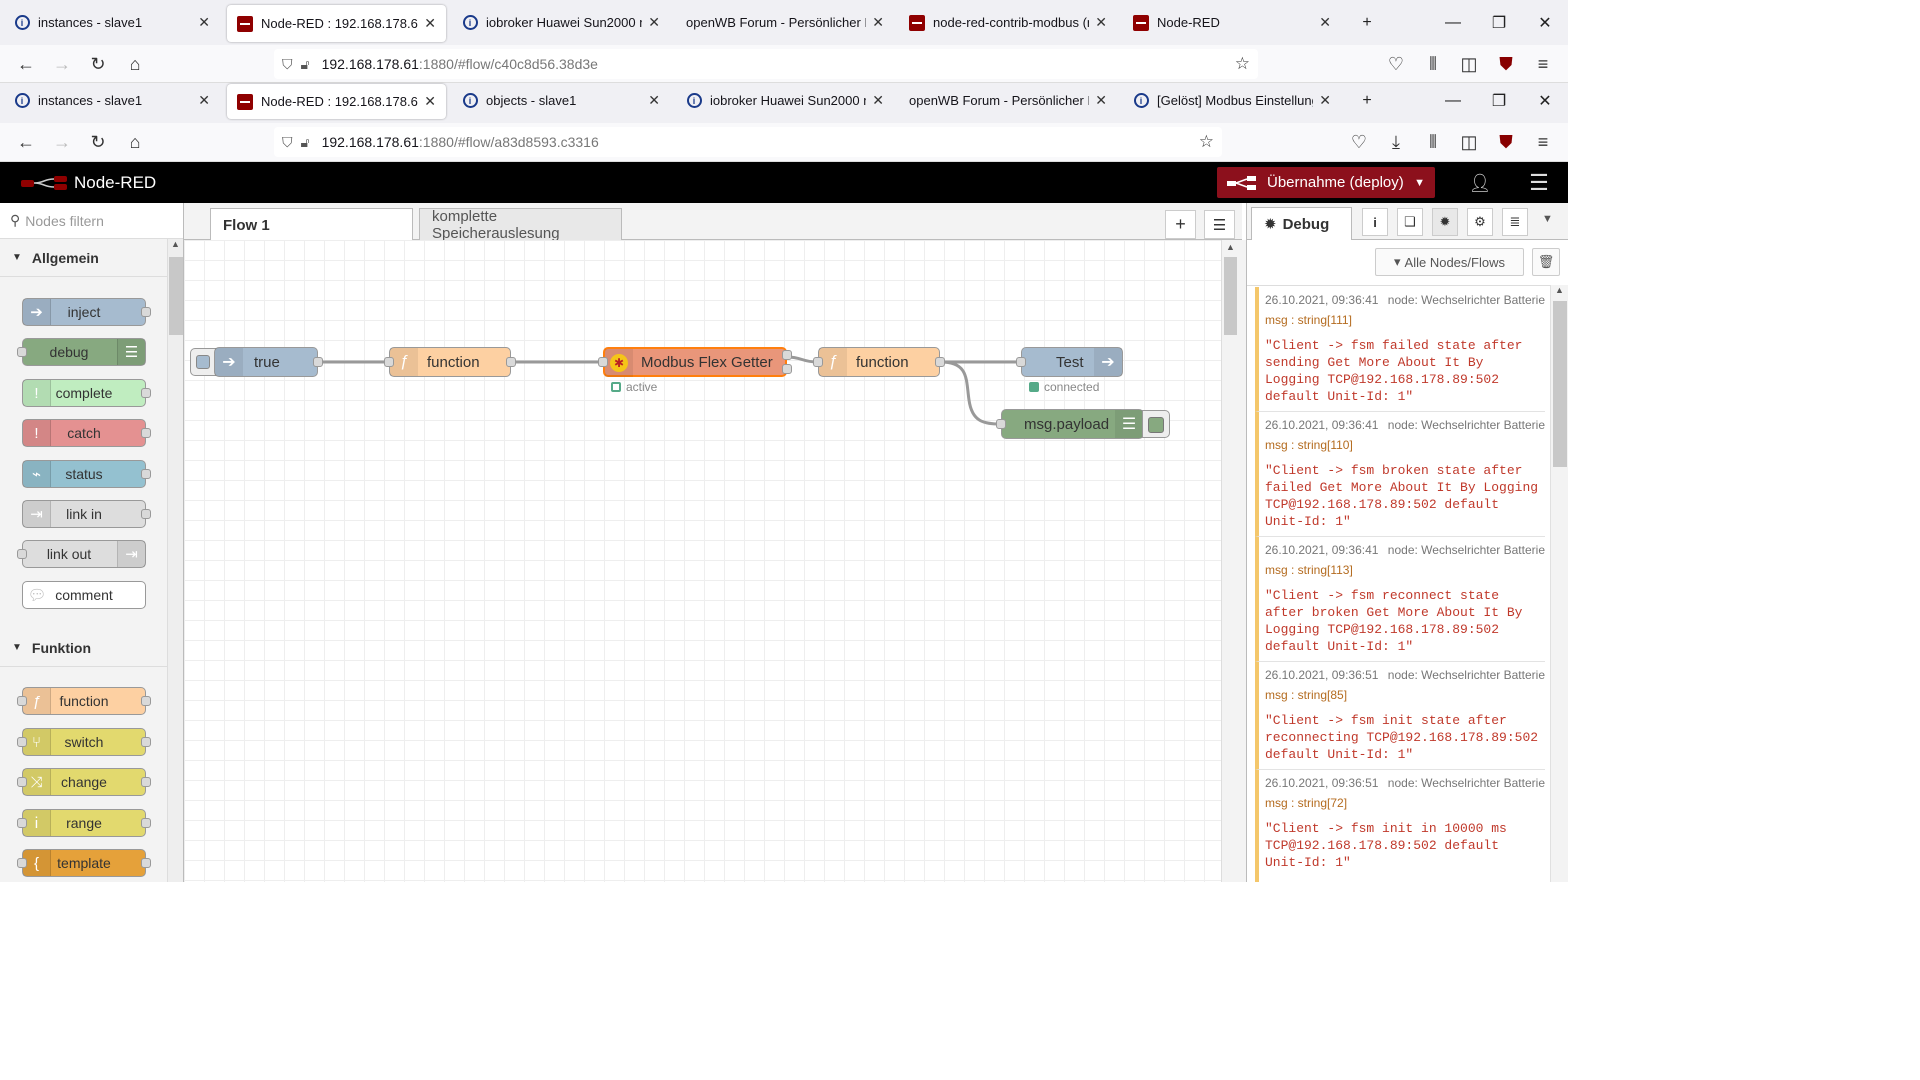  I want to click on browser-tab: node-red-contrib-modbus (node)✕, so click(1008, 22).